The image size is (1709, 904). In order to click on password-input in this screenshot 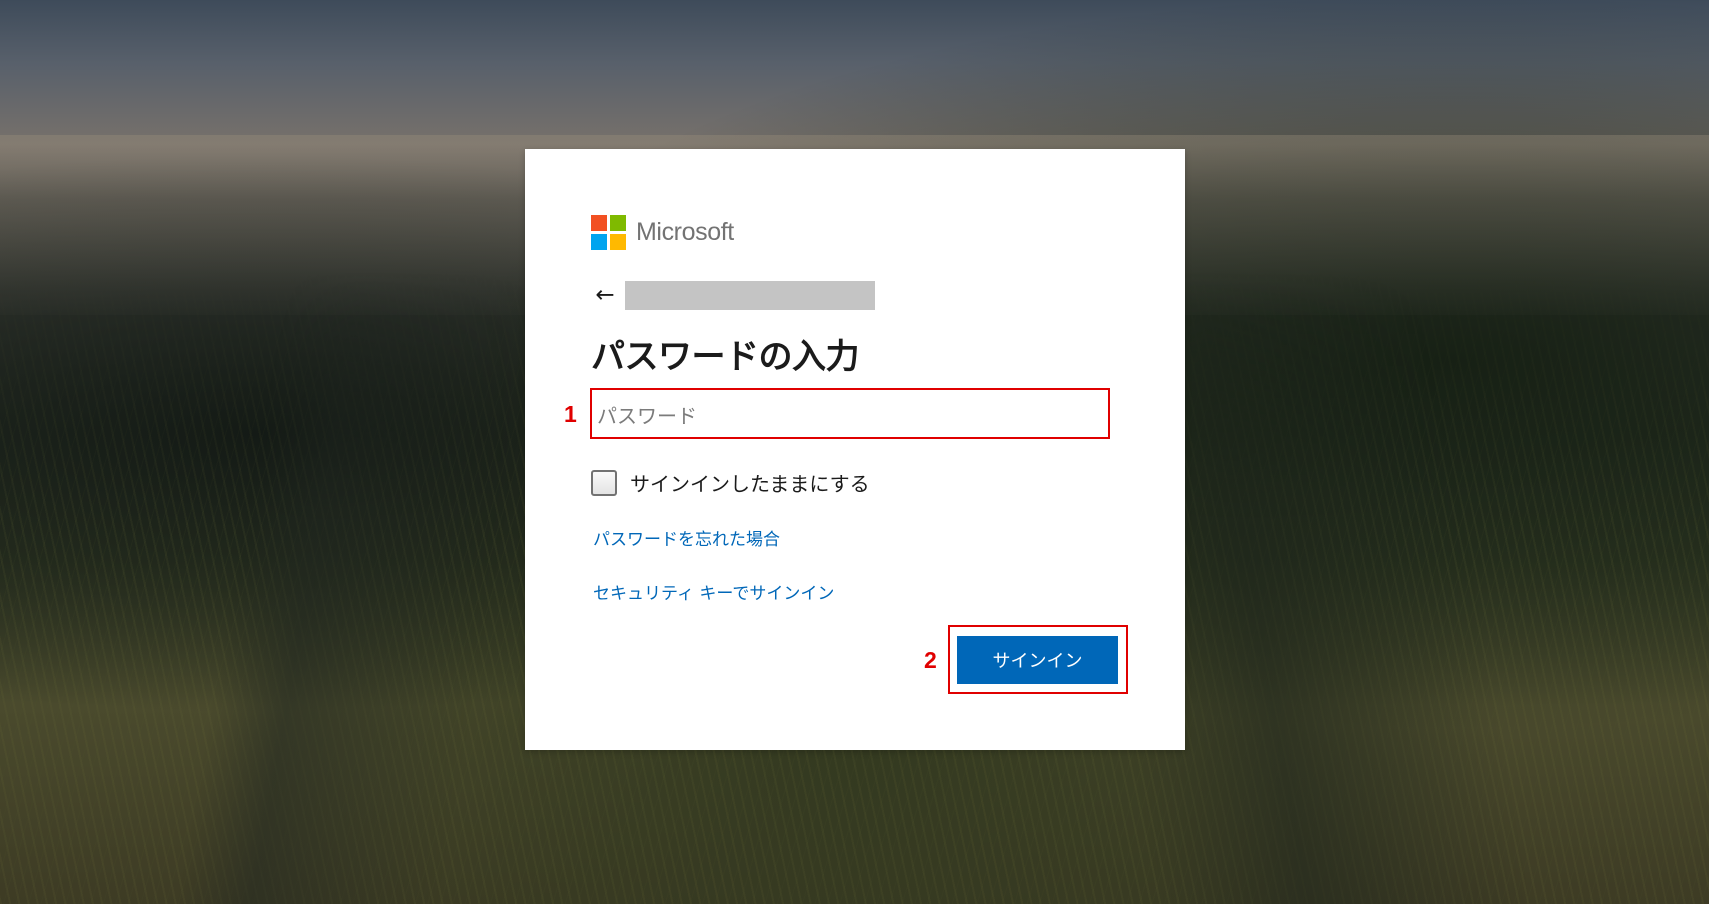, I will do `click(850, 413)`.